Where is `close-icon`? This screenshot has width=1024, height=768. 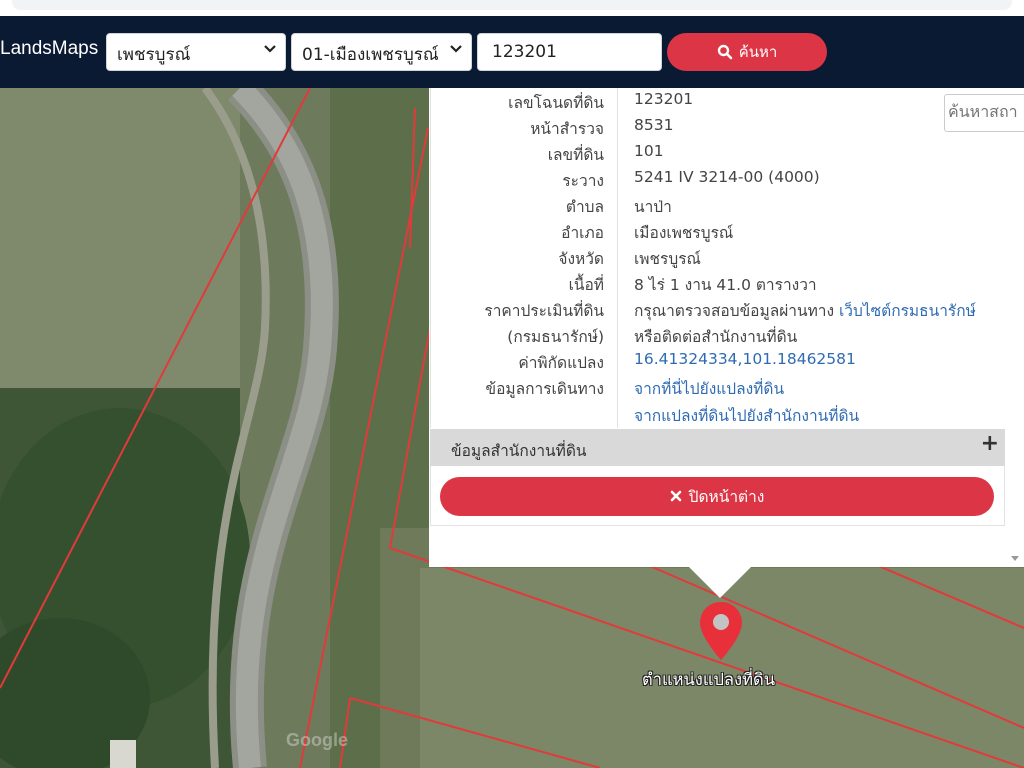 close-icon is located at coordinates (676, 497).